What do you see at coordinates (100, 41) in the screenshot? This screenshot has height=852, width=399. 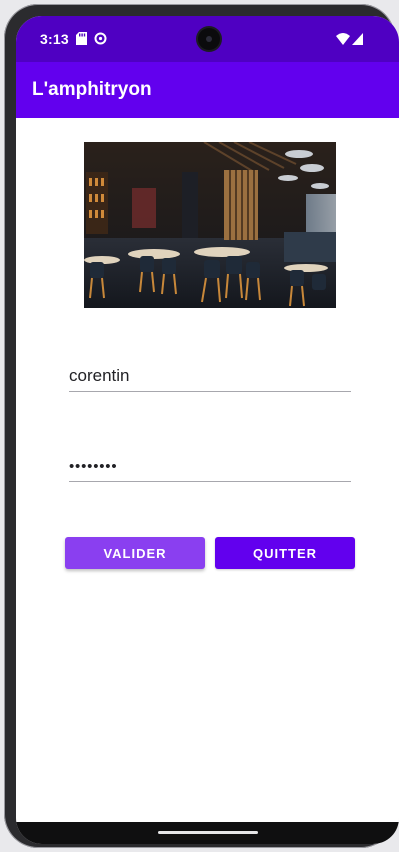 I see `sync-icon` at bounding box center [100, 41].